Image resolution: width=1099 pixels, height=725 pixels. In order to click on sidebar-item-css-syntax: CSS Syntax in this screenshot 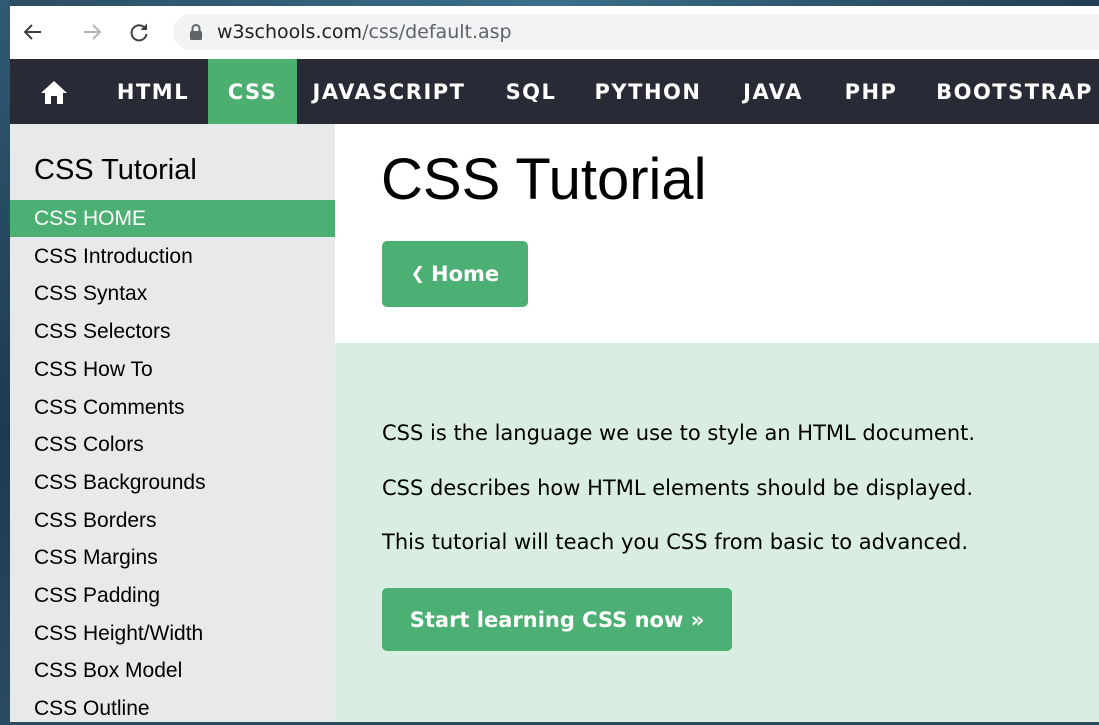, I will do `click(172, 293)`.